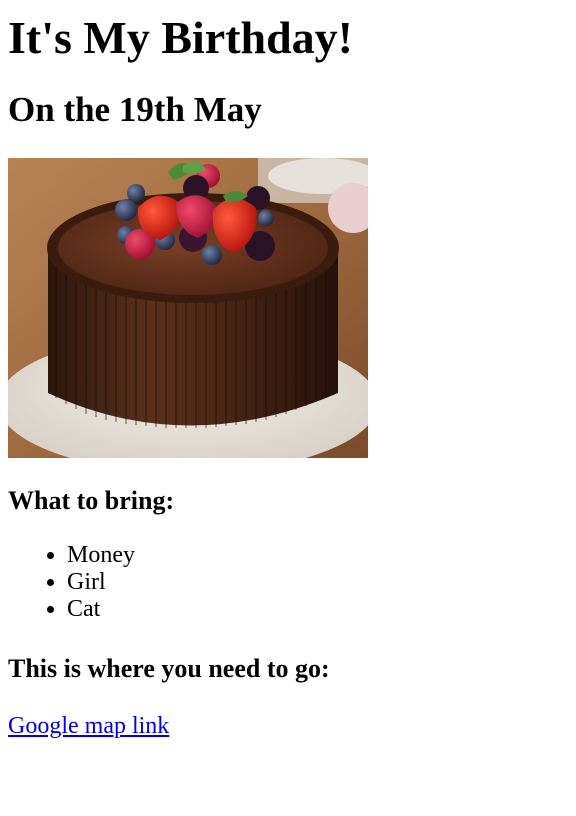 This screenshot has height=816, width=576. Describe the element at coordinates (180, 37) in the screenshot. I see `page-title: It's My Birthday!` at that location.